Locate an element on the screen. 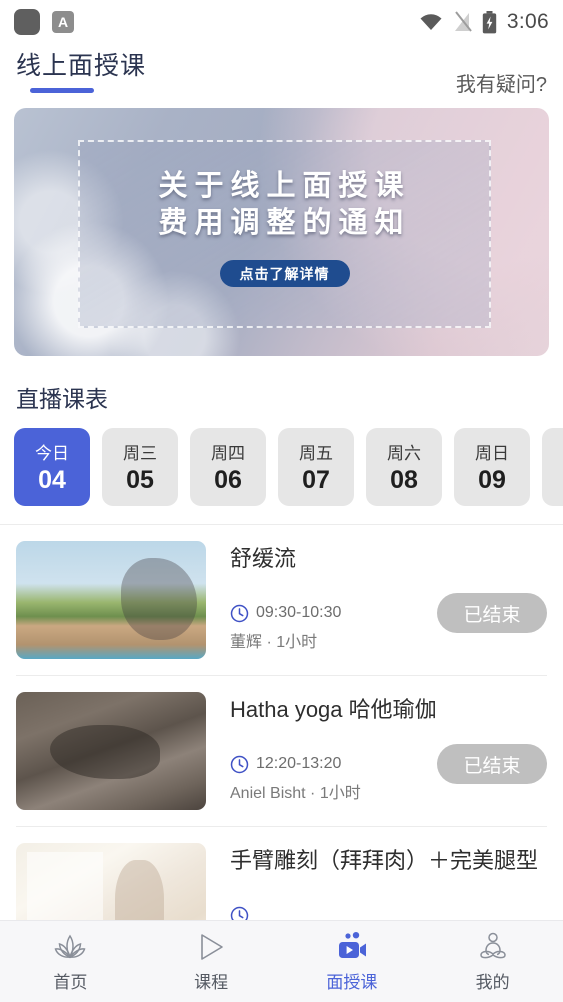 The width and height of the screenshot is (563, 1002). tab-label-home: 首页 is located at coordinates (70, 982).